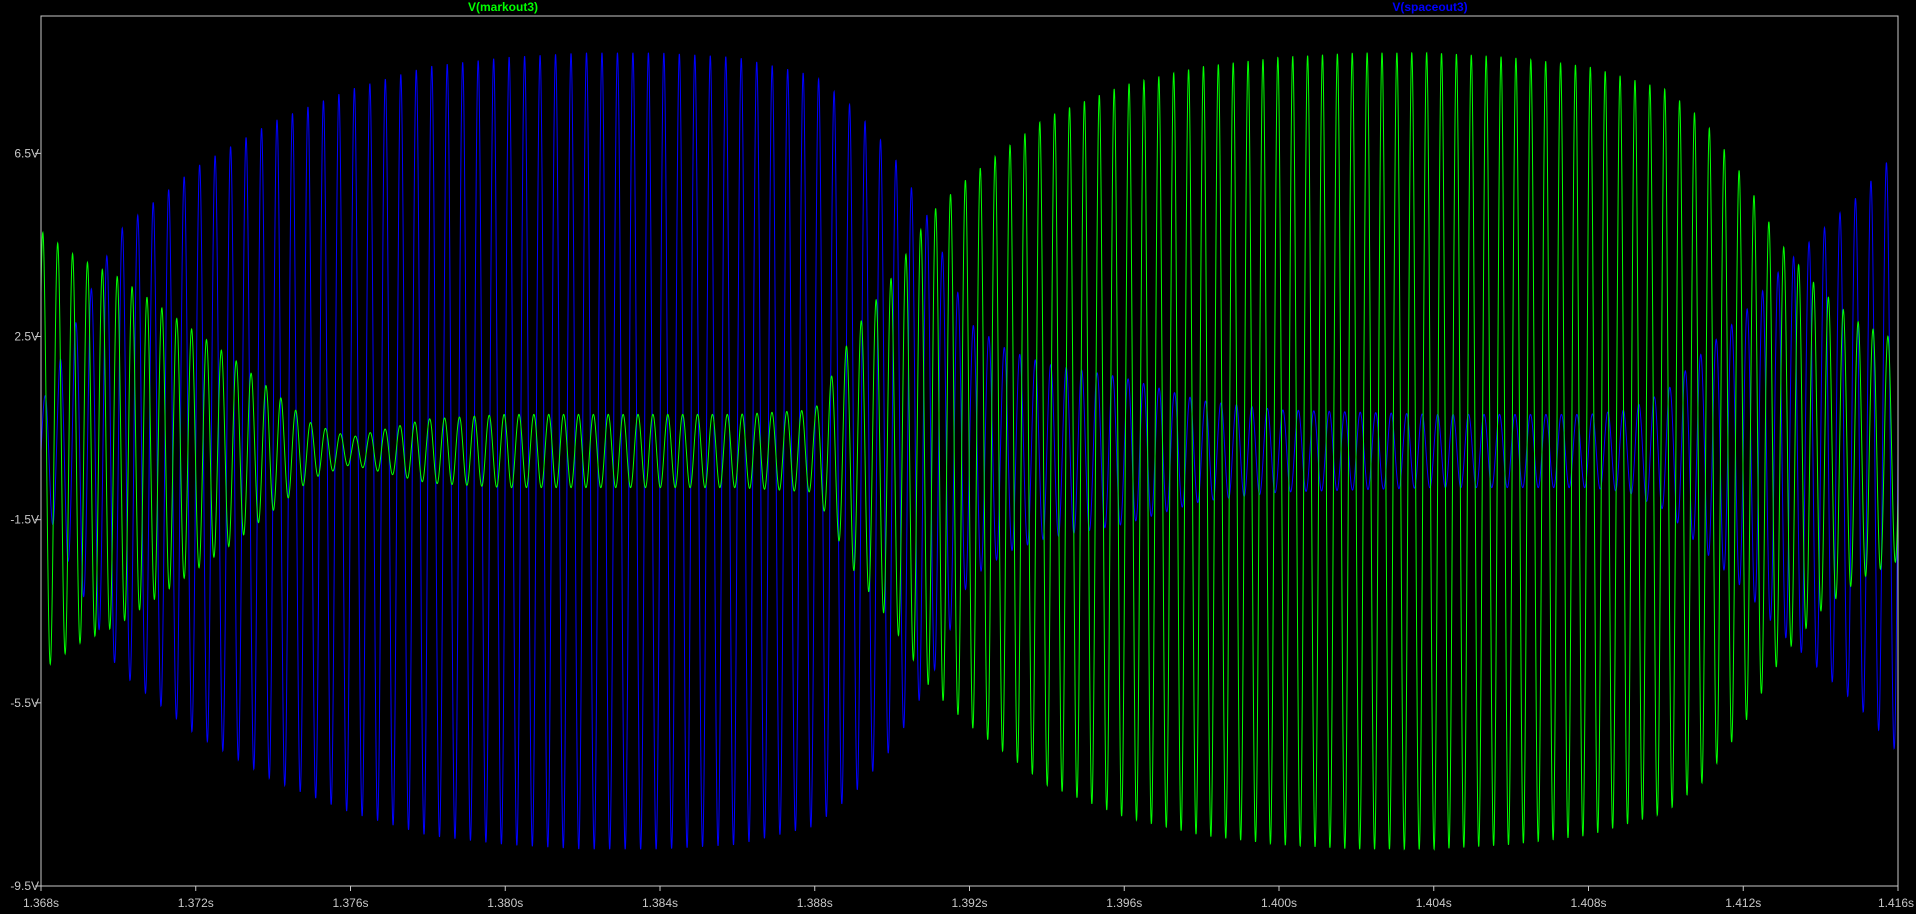  What do you see at coordinates (968, 7) in the screenshot?
I see `trace-titles: V(markout3) V(spaceout3)` at bounding box center [968, 7].